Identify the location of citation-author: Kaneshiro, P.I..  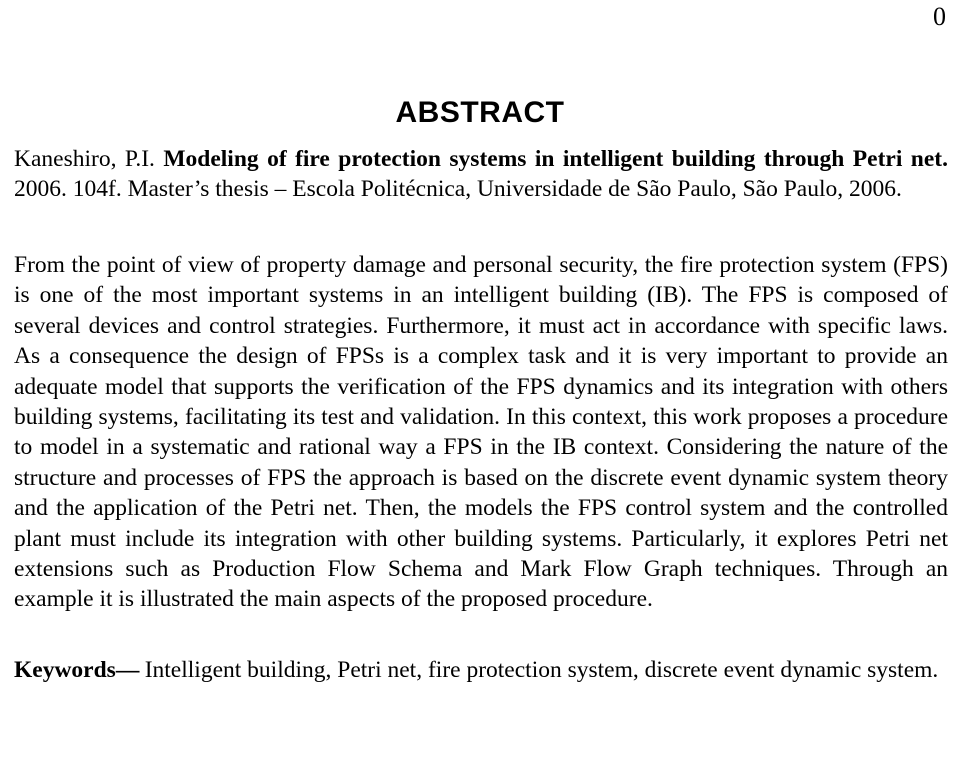
(89, 159).